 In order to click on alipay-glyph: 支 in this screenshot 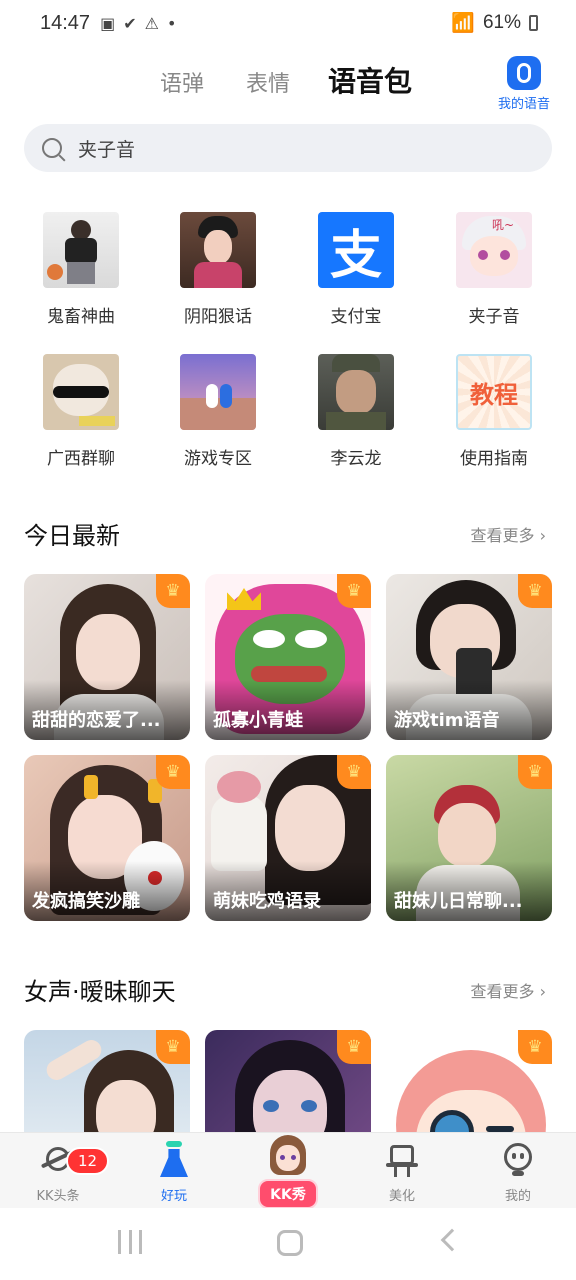, I will do `click(355, 255)`.